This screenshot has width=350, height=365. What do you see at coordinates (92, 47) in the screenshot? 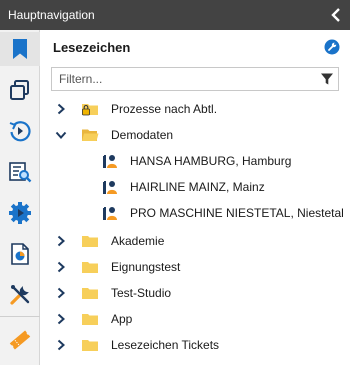
I see `panel-title: Lesezeichen` at bounding box center [92, 47].